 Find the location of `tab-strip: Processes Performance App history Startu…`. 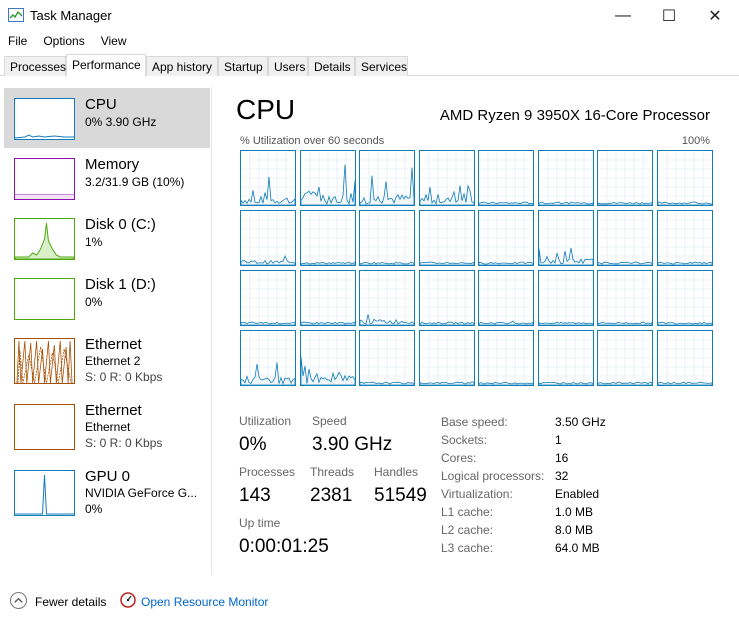

tab-strip: Processes Performance App history Startu… is located at coordinates (369, 65).